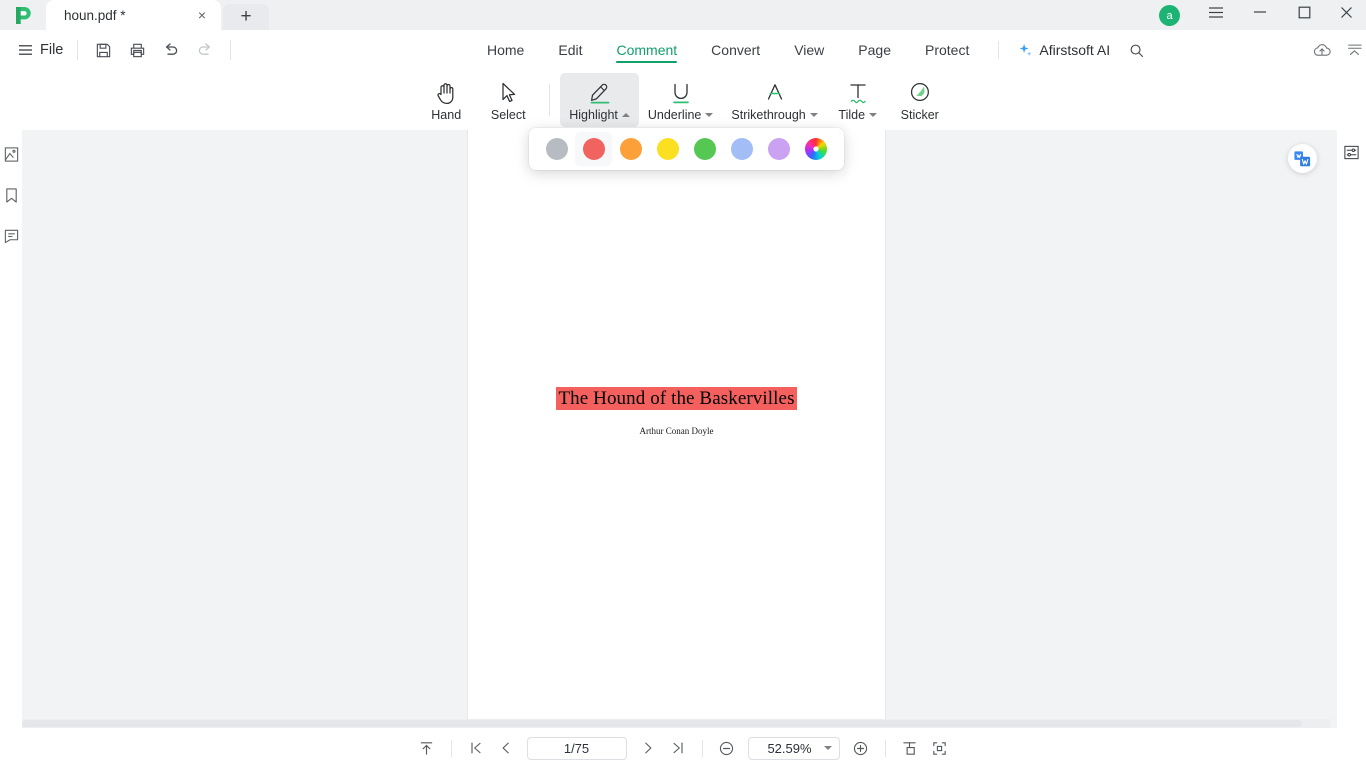 This screenshot has height=768, width=1366. Describe the element at coordinates (137, 50) in the screenshot. I see `print-icon` at that location.